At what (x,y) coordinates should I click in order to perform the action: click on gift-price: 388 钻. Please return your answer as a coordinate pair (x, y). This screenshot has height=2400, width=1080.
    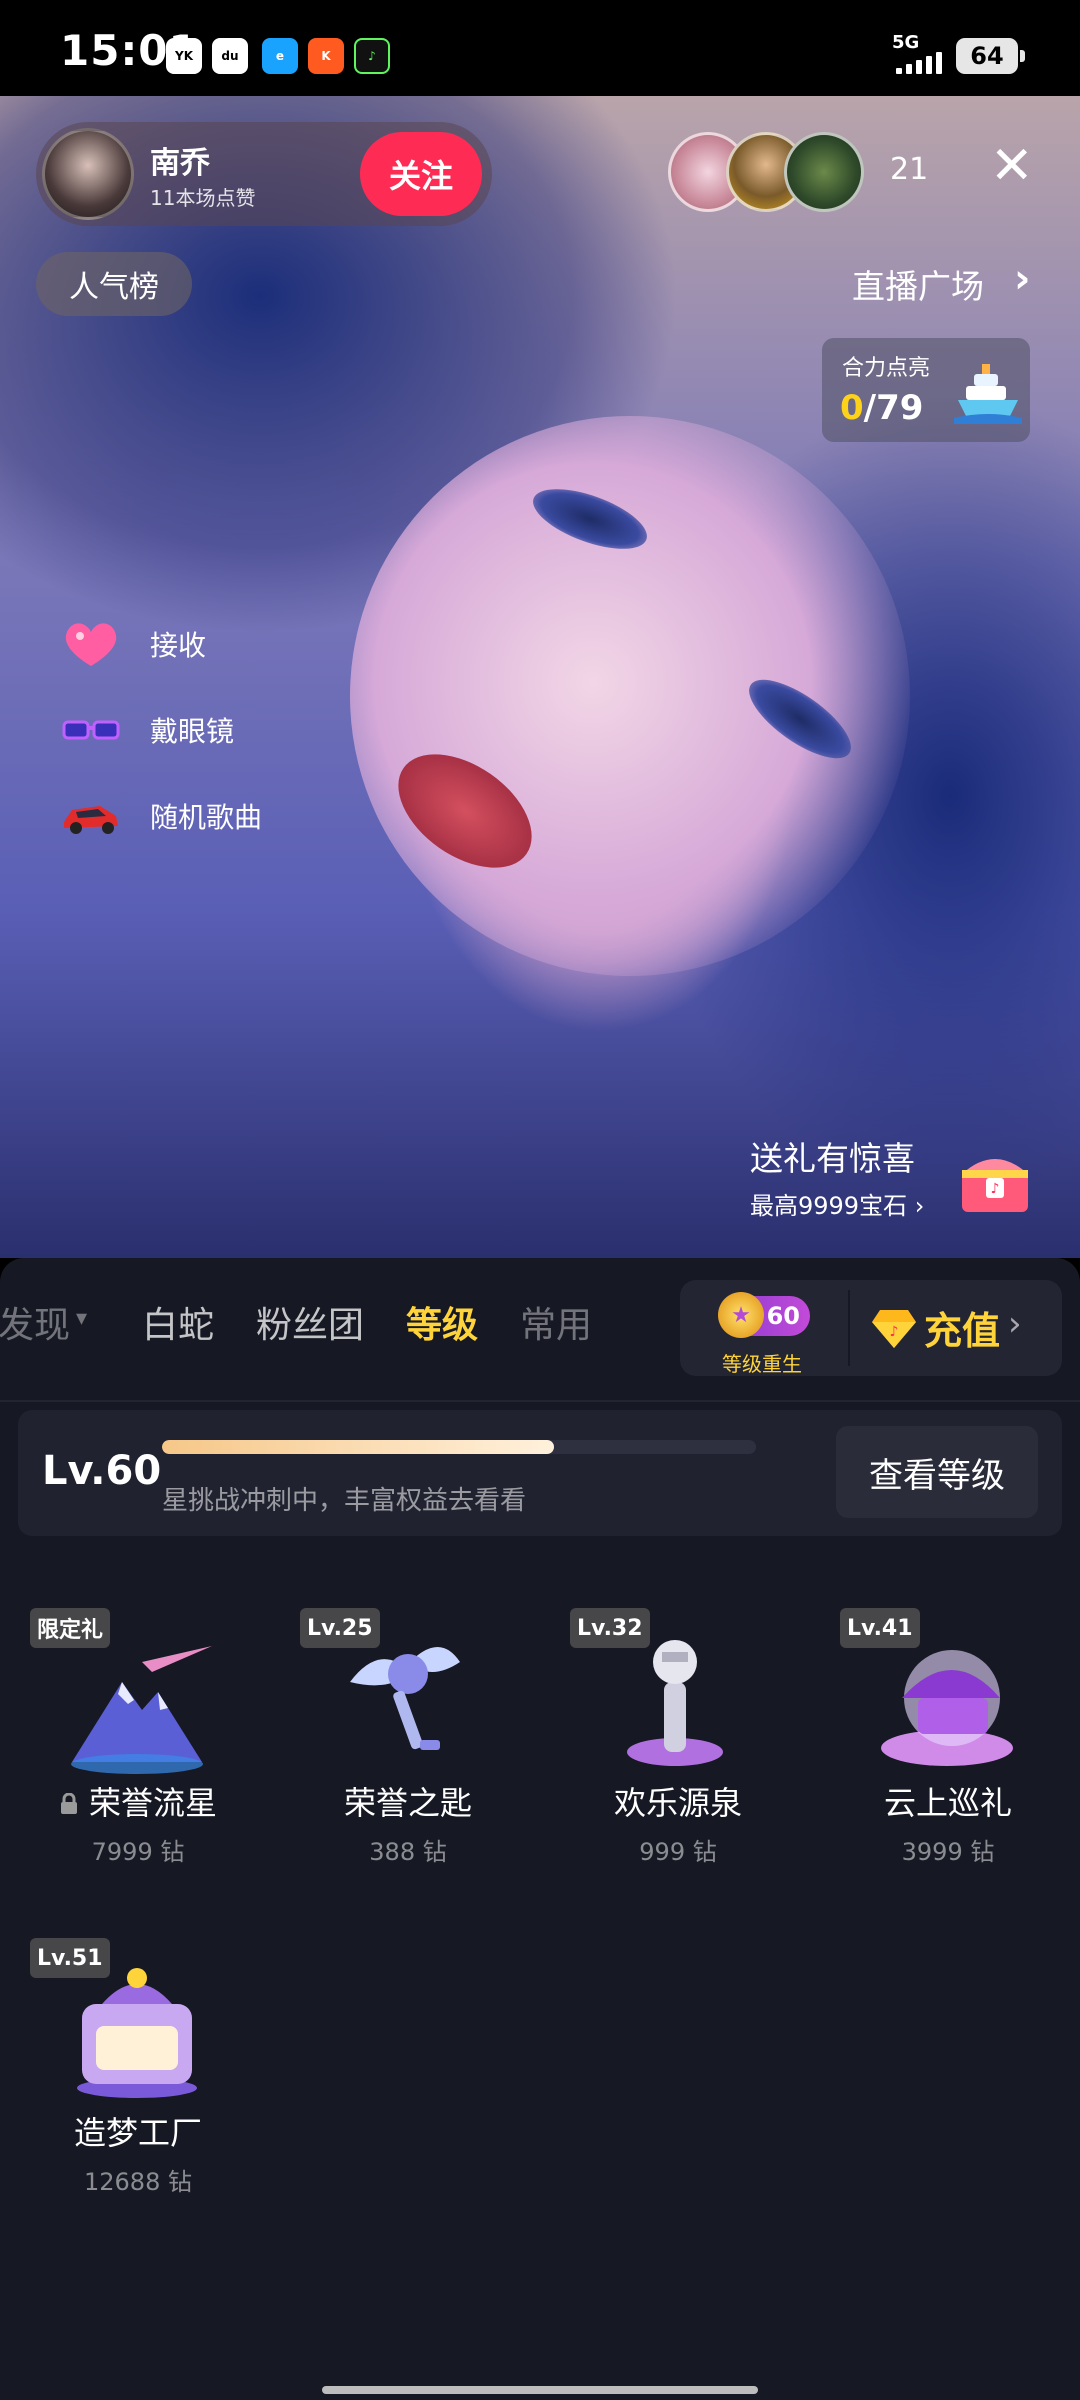
    Looking at the image, I should click on (408, 1852).